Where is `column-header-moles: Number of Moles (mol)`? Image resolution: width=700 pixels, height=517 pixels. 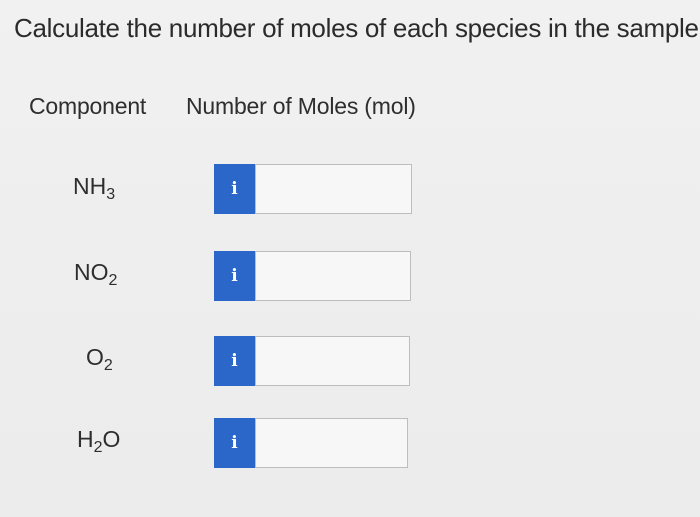
column-header-moles: Number of Moles (mol) is located at coordinates (301, 106).